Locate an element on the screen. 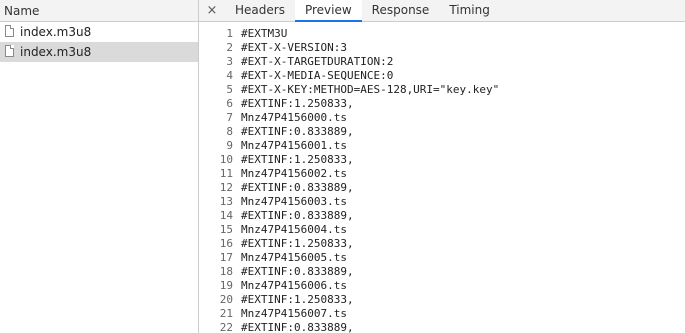 The width and height of the screenshot is (685, 333). code-line: 7 Mnz47P4156000.ts is located at coordinates (442, 118).